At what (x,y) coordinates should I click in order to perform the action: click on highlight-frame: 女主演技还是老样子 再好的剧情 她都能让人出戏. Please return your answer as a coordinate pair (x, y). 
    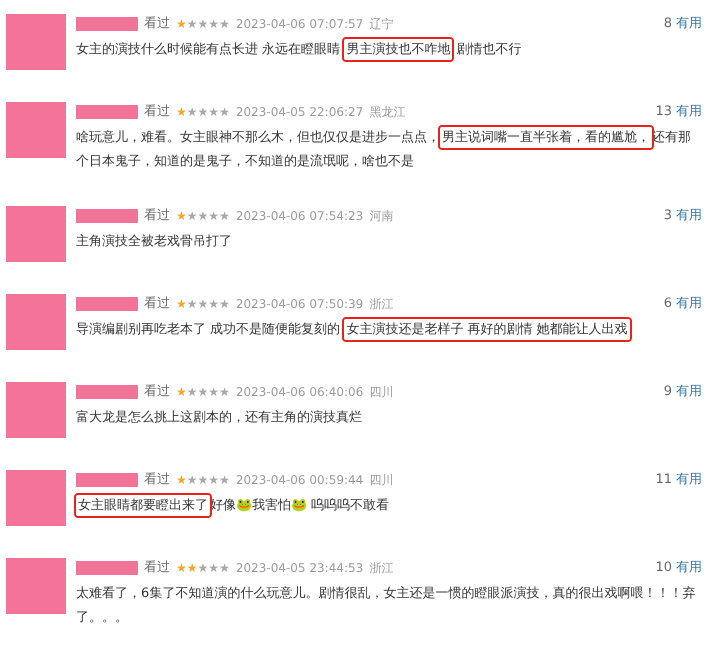
    Looking at the image, I should click on (487, 329).